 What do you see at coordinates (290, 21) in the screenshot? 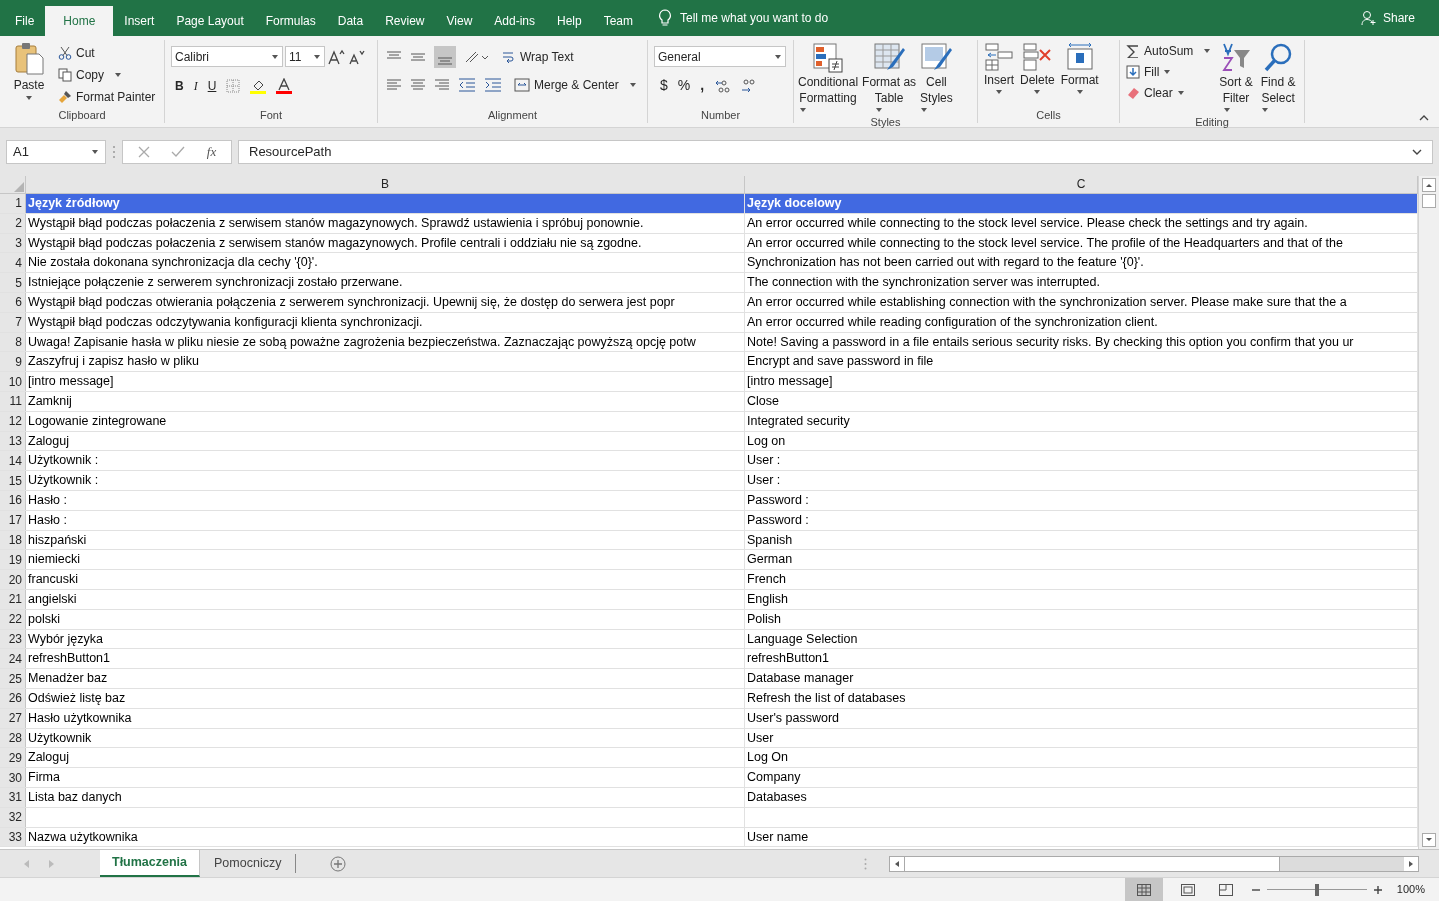
I see `ribbon-tab: Formulas` at bounding box center [290, 21].